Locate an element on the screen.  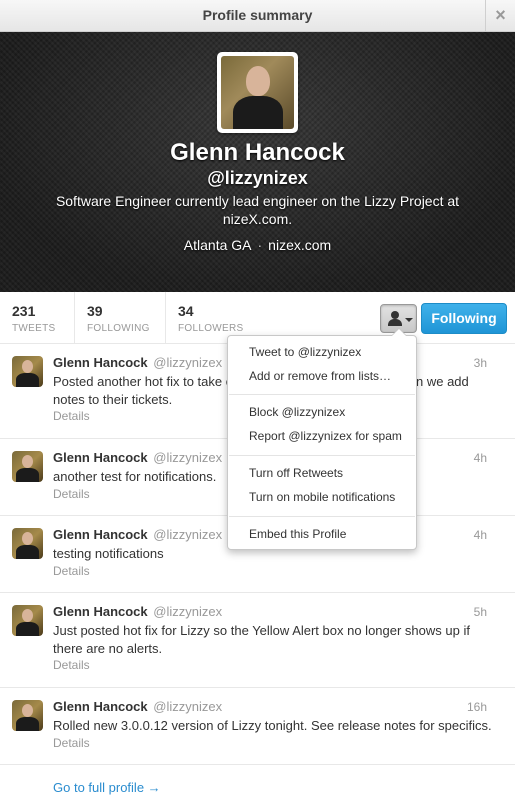
menu-item-block: Block @lizzynizex is located at coordinates (322, 412).